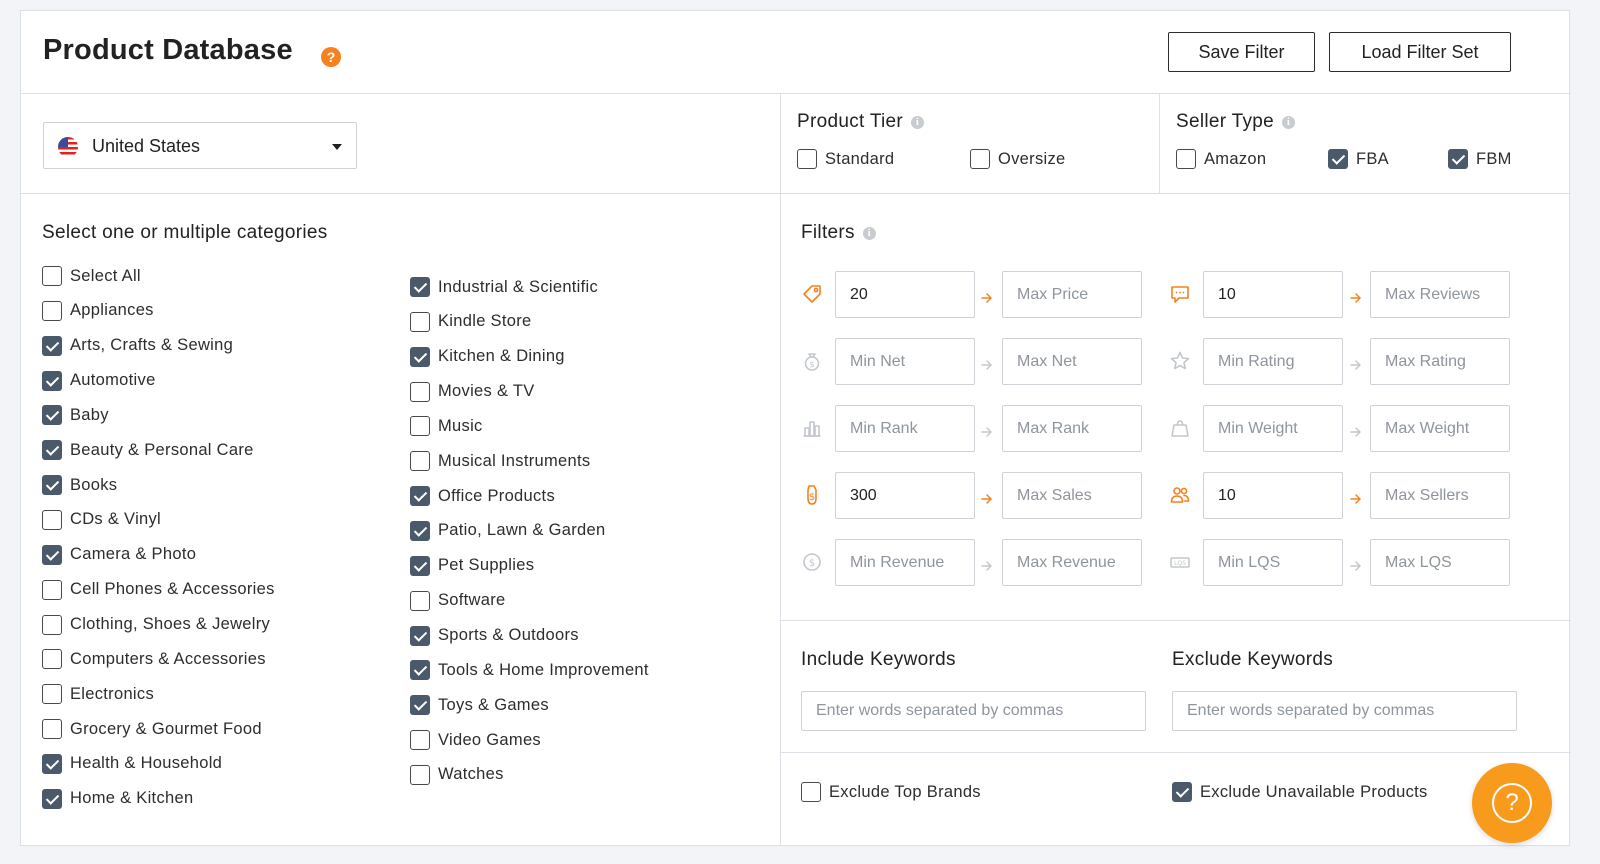 Image resolution: width=1600 pixels, height=864 pixels. I want to click on category-grocery-and-gourmet-food: Grocery & Gourmet Food, so click(152, 729).